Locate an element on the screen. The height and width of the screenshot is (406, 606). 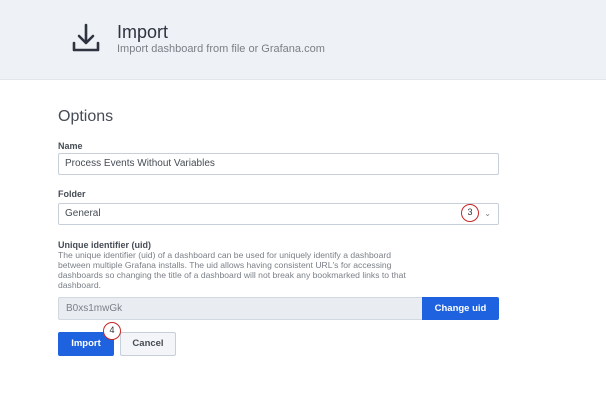
uid-input: B0xs1mwGk is located at coordinates (240, 308).